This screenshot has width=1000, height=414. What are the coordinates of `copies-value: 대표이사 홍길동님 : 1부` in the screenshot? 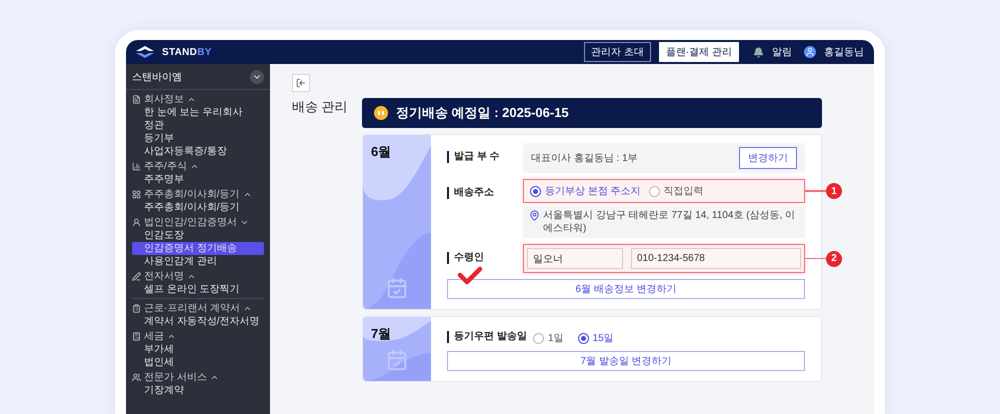 It's located at (585, 158).